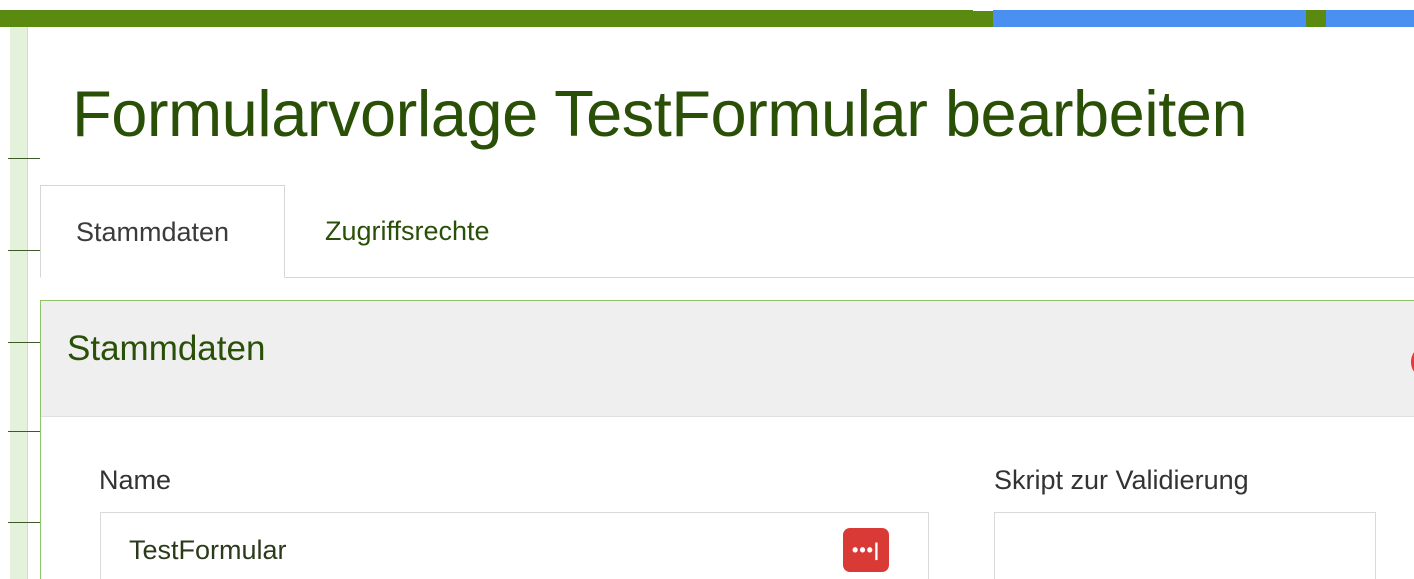  Describe the element at coordinates (208, 550) in the screenshot. I see `name-field-value: TestFormular` at that location.